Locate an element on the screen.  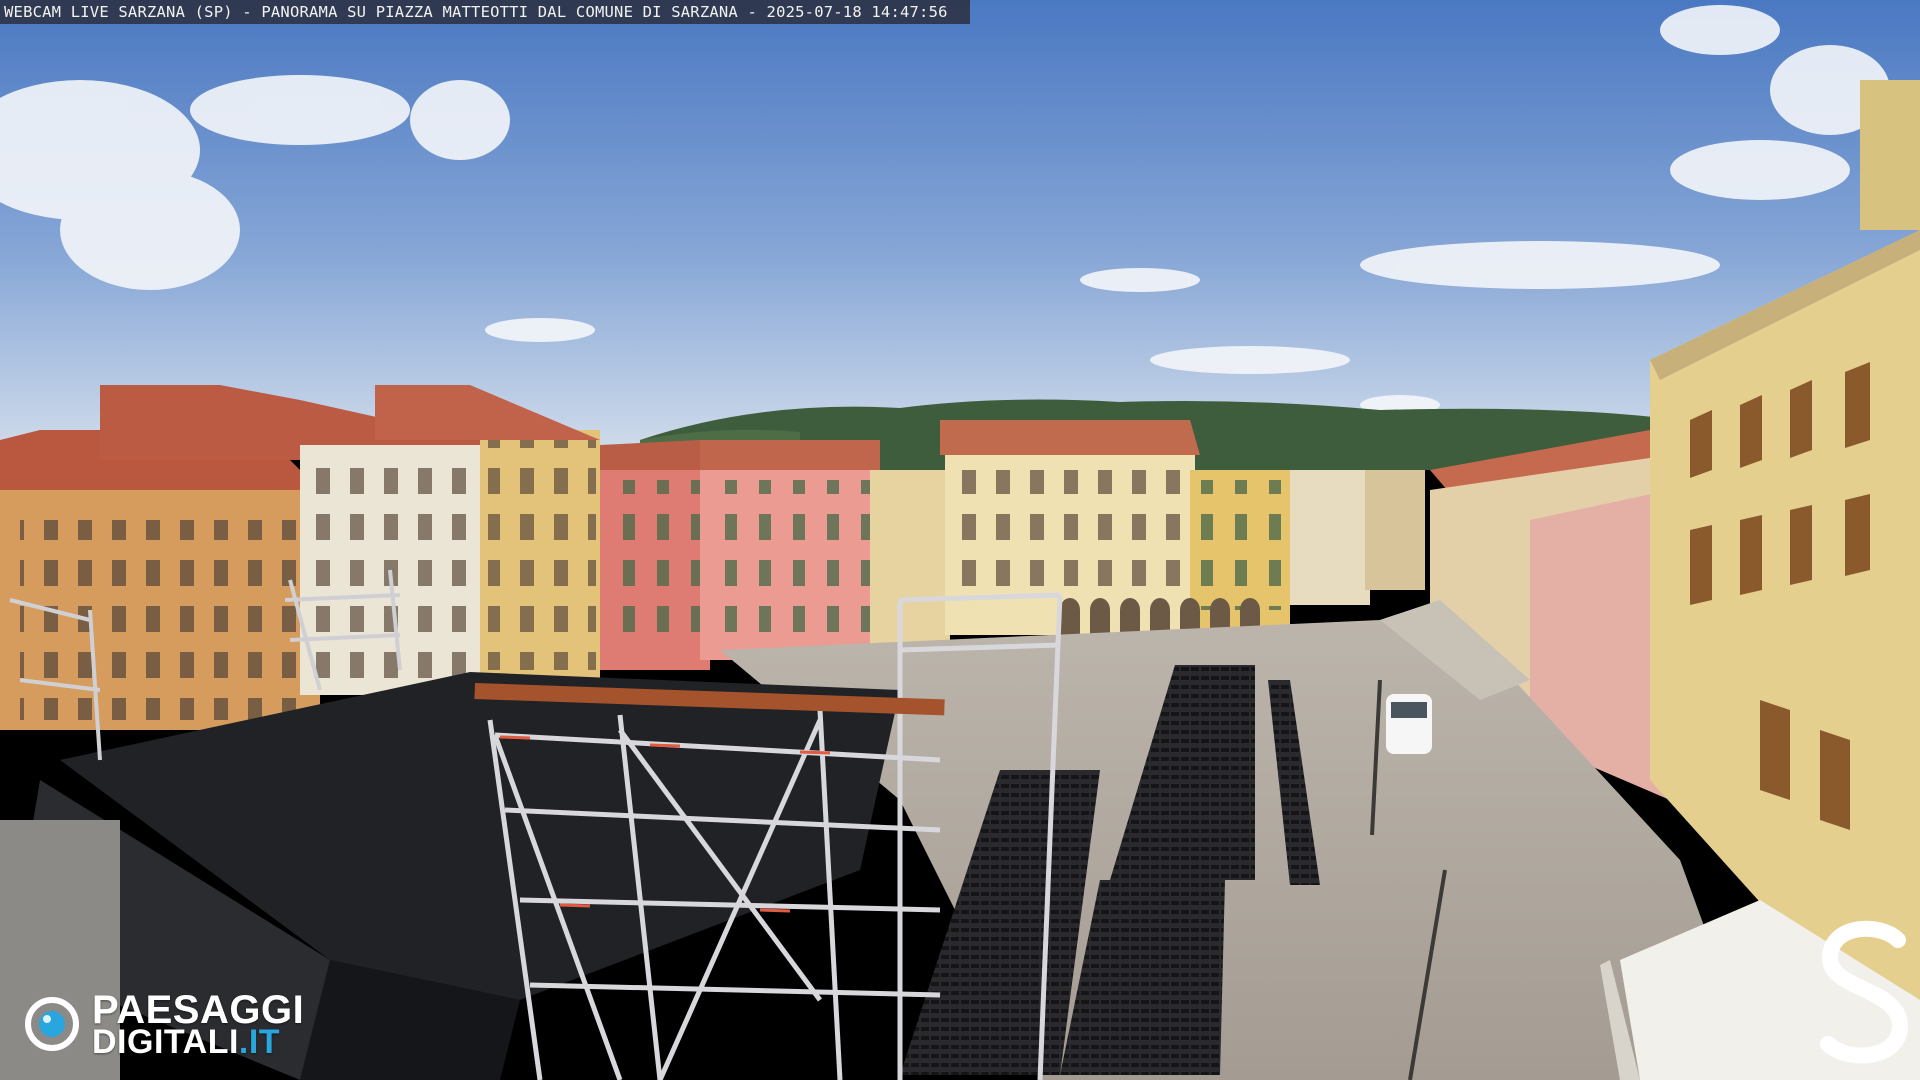
logo-line-2-text: DIGITALI is located at coordinates (165, 1042).